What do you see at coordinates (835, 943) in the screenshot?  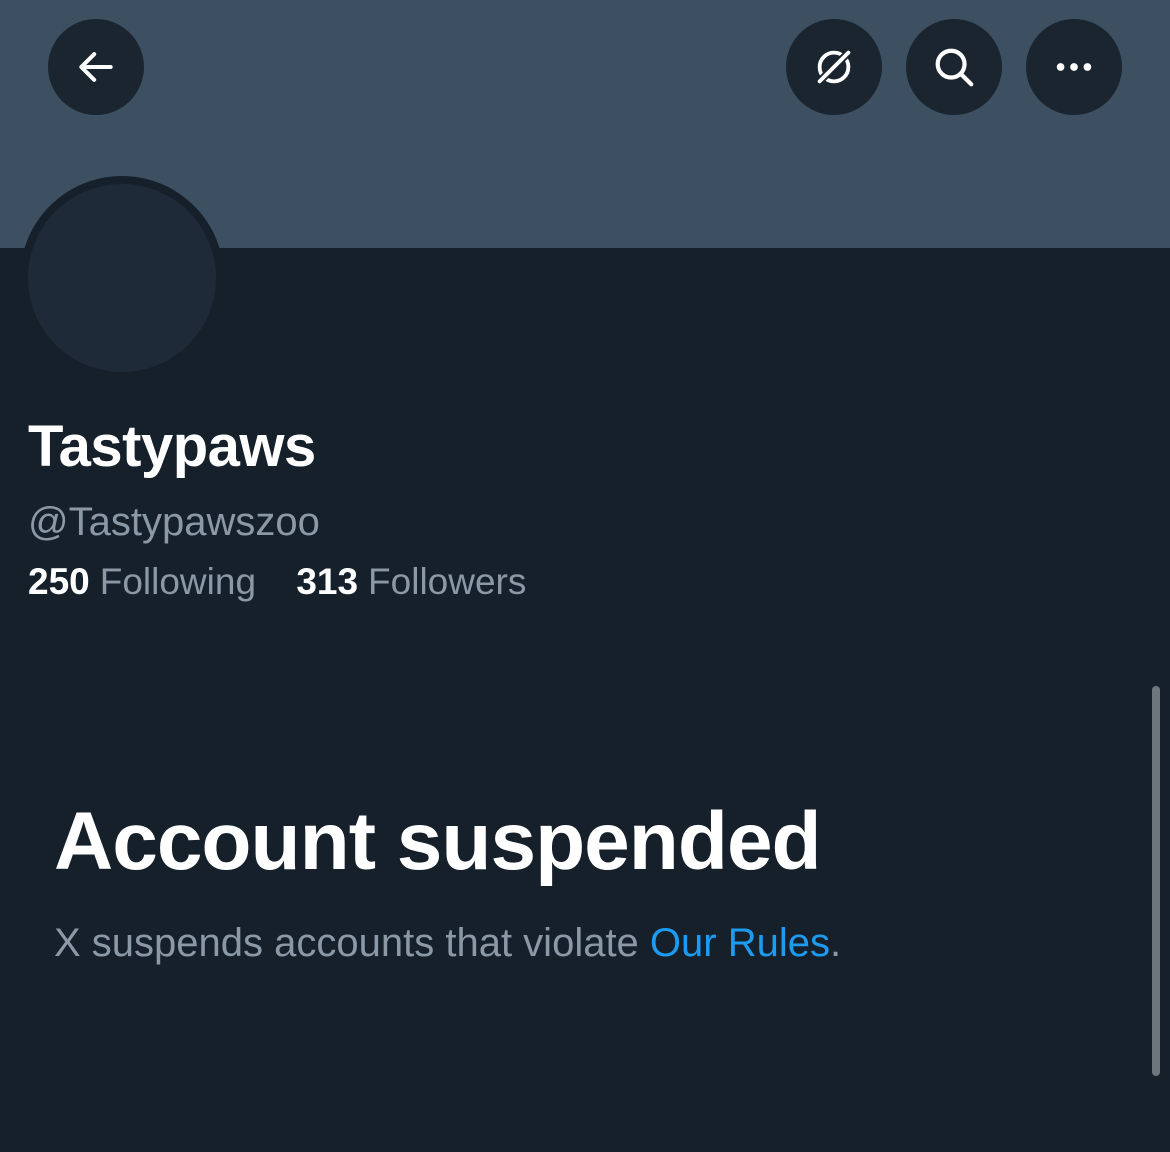 I see `suspension-message-period: .` at bounding box center [835, 943].